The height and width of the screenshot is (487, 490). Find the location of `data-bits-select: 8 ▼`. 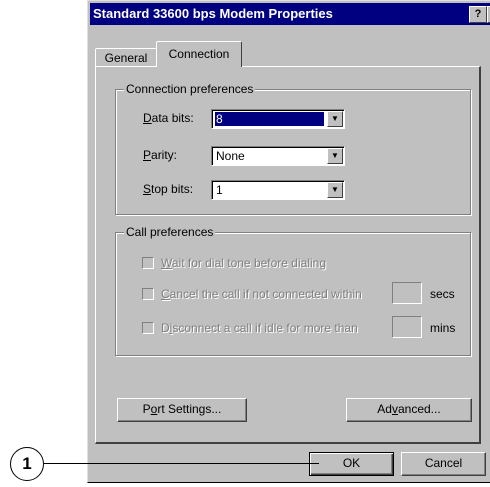

data-bits-select: 8 ▼ is located at coordinates (278, 119).